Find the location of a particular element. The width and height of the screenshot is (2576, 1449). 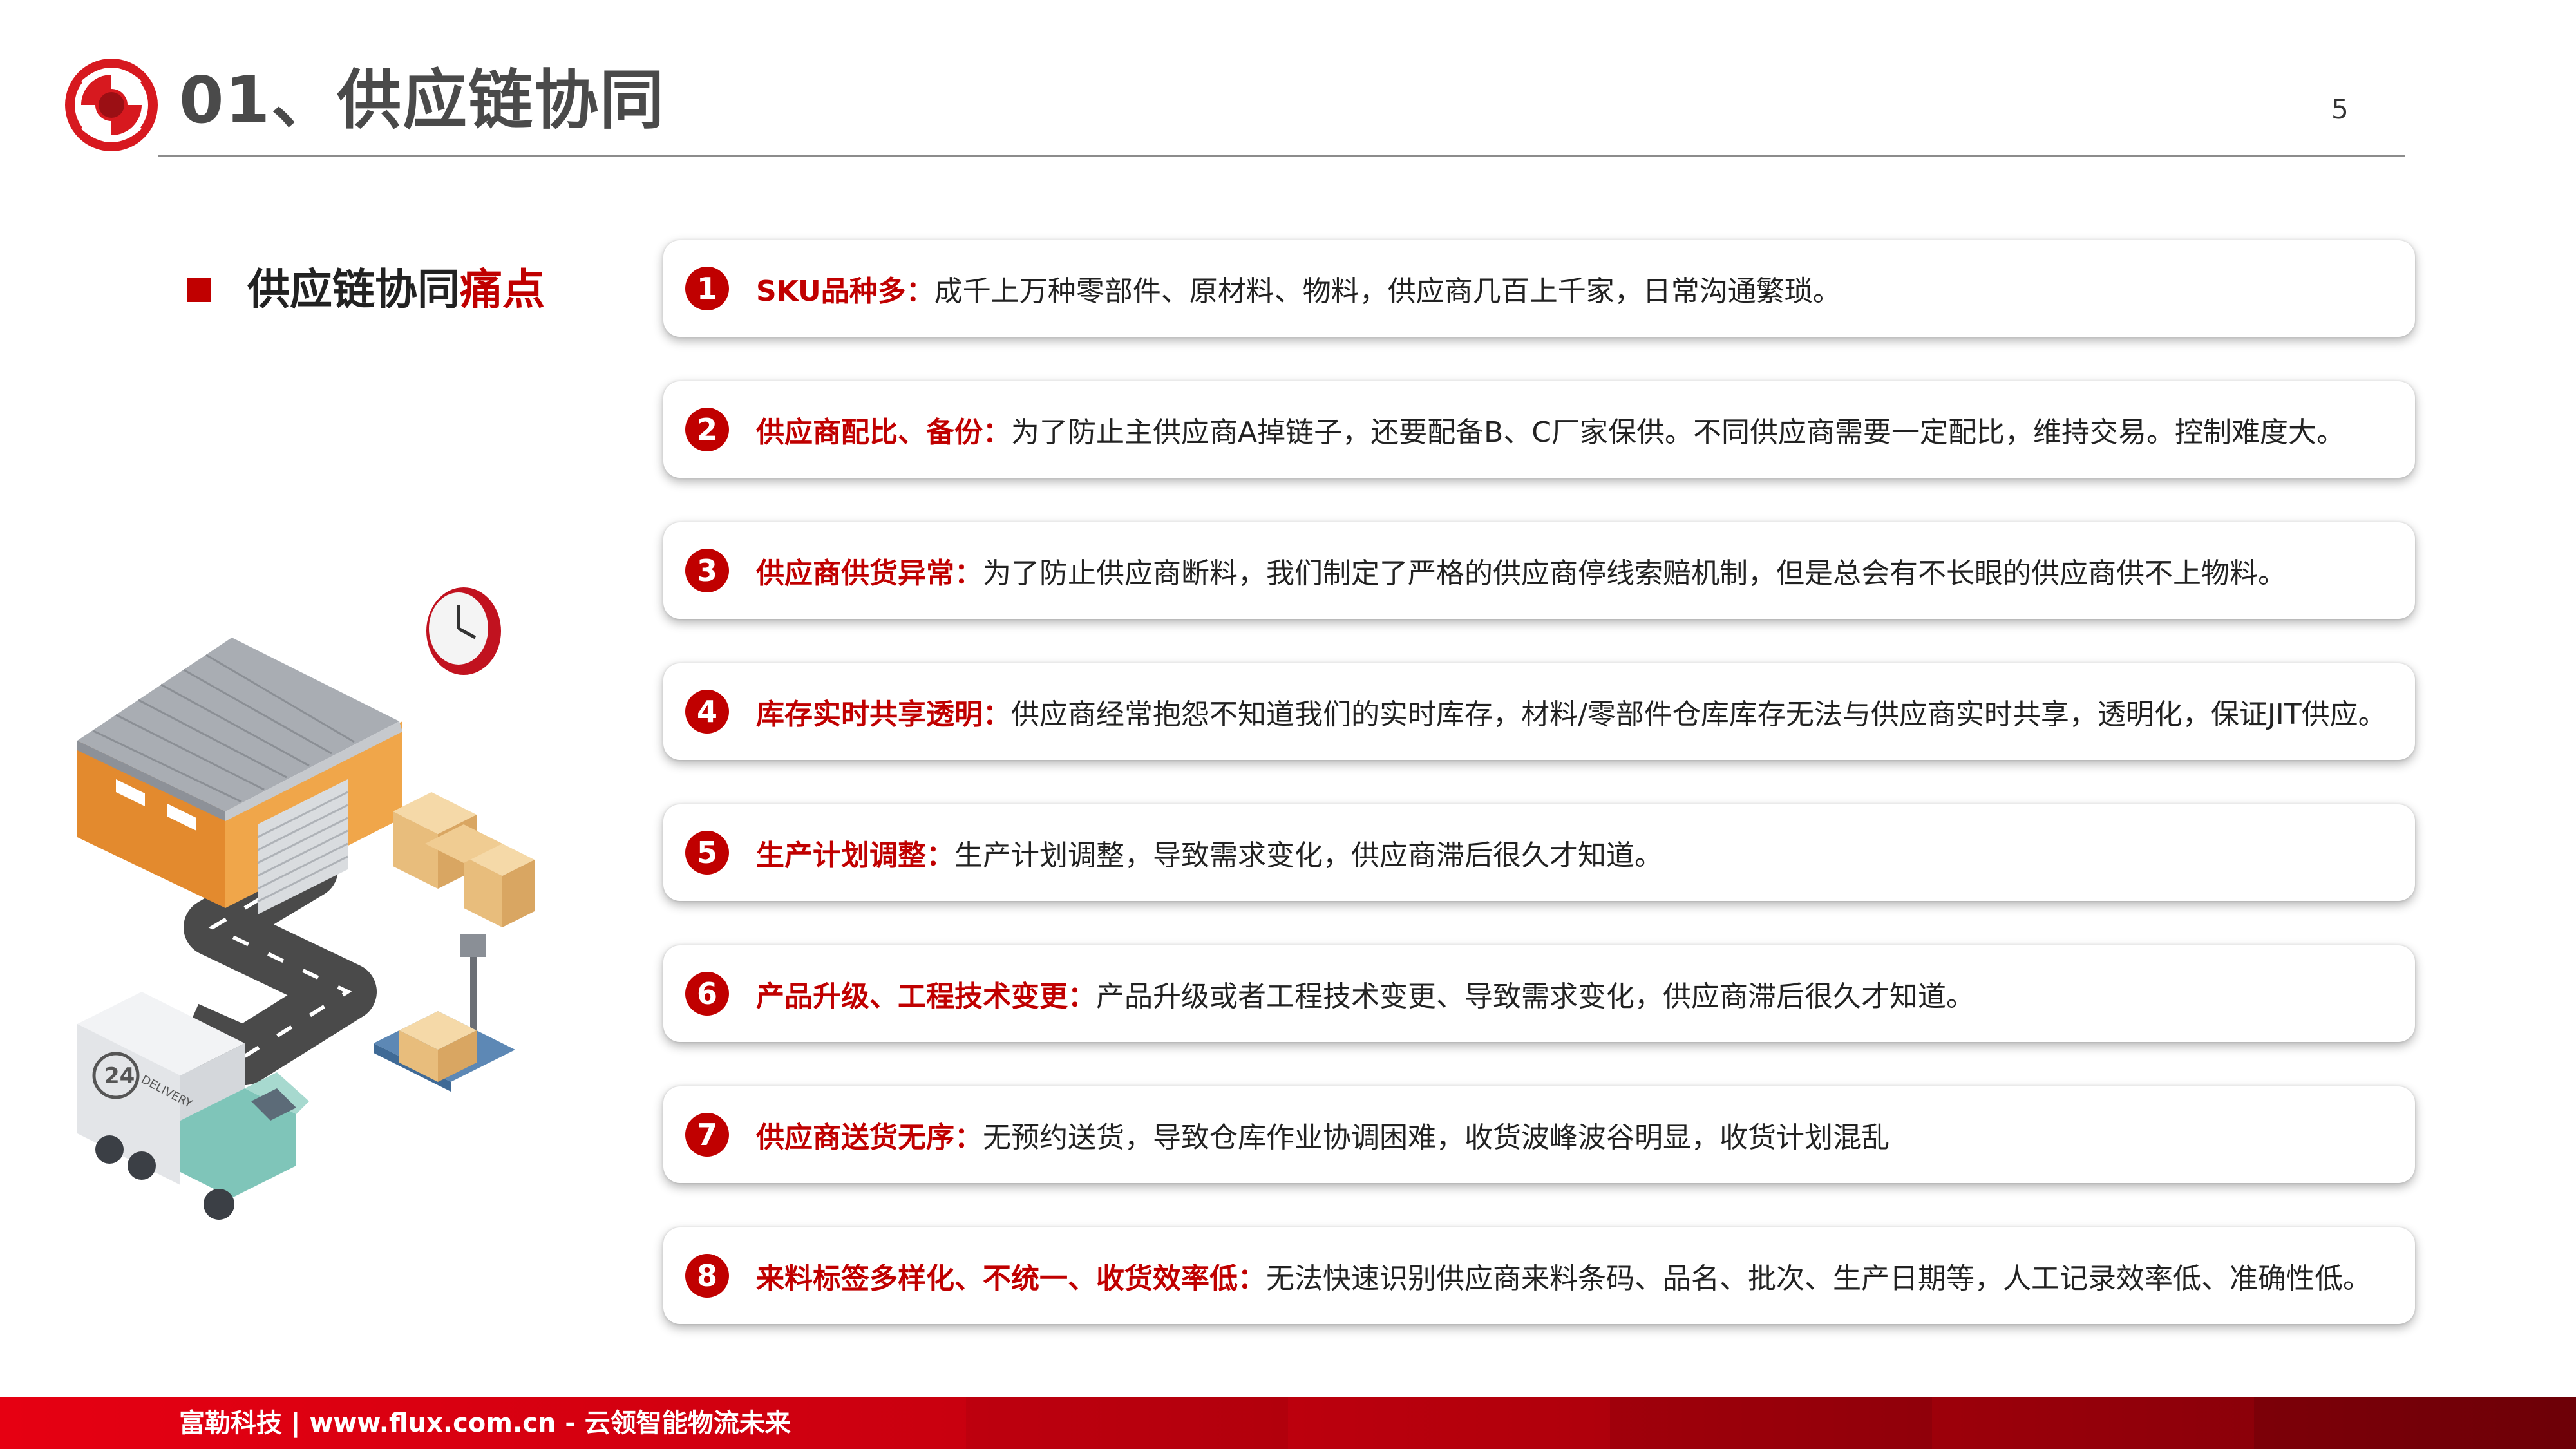

pain-point-title: 供应商配比、备份： is located at coordinates (883, 432).